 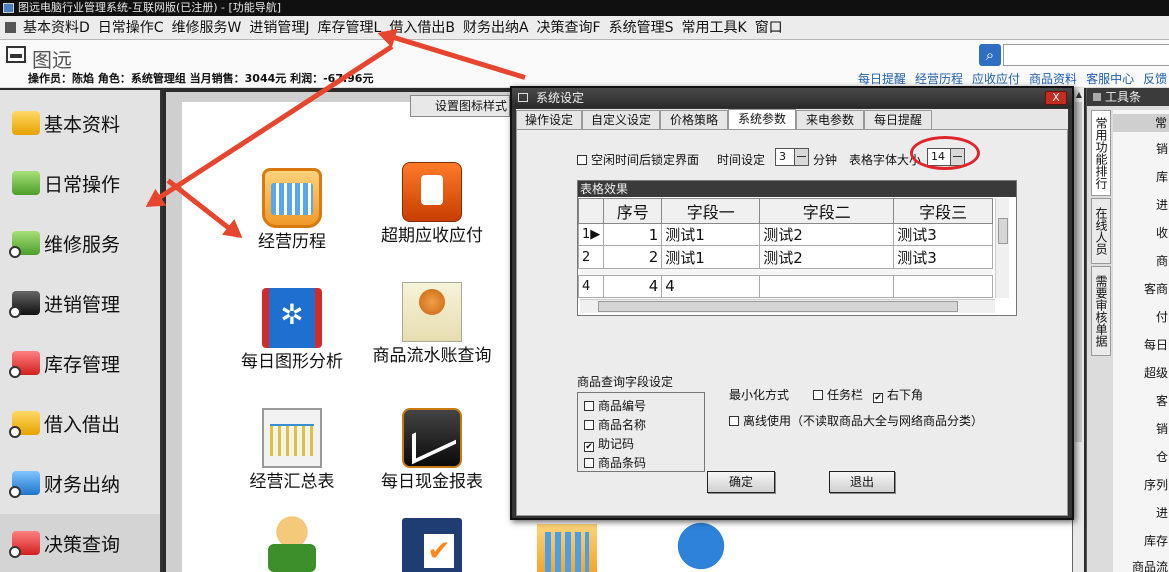 I want to click on ok-button: 确定, so click(x=741, y=482).